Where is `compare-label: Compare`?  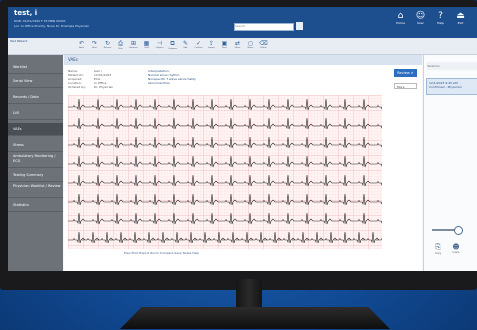
compare-label: Compare is located at coordinates (172, 49).